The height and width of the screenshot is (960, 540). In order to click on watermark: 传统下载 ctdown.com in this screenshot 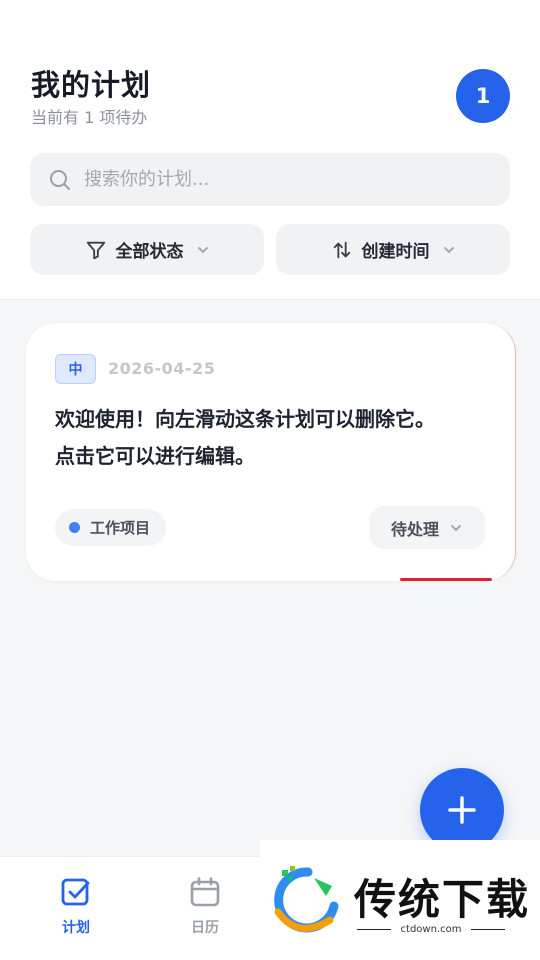, I will do `click(400, 900)`.